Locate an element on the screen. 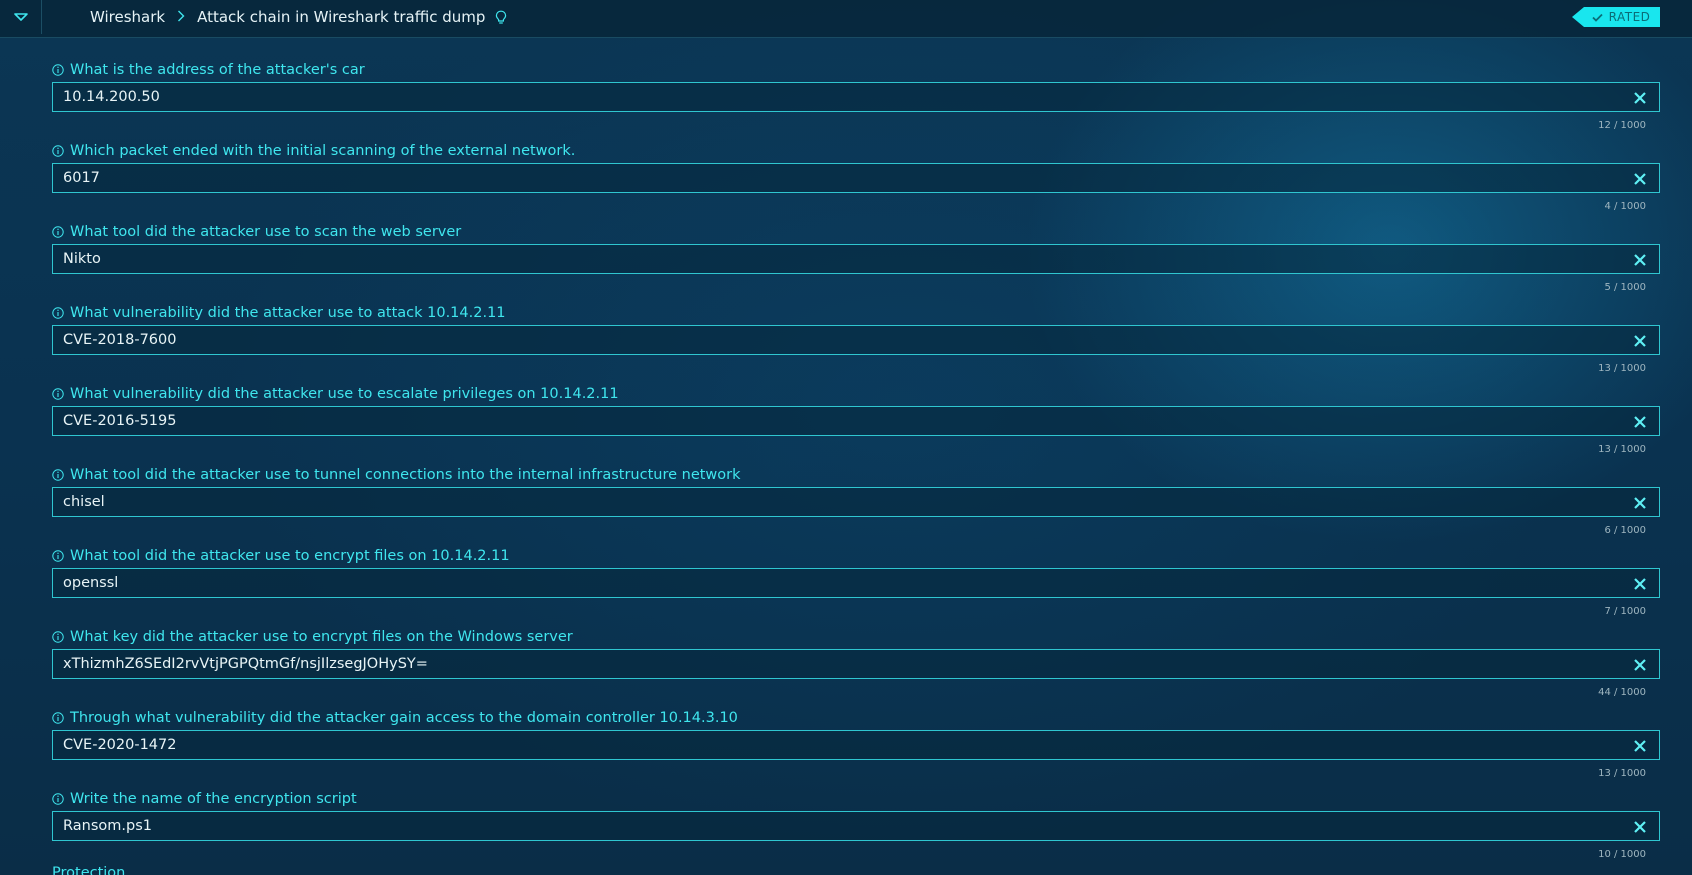  char-counter: 6 / 1000 is located at coordinates (1625, 530).